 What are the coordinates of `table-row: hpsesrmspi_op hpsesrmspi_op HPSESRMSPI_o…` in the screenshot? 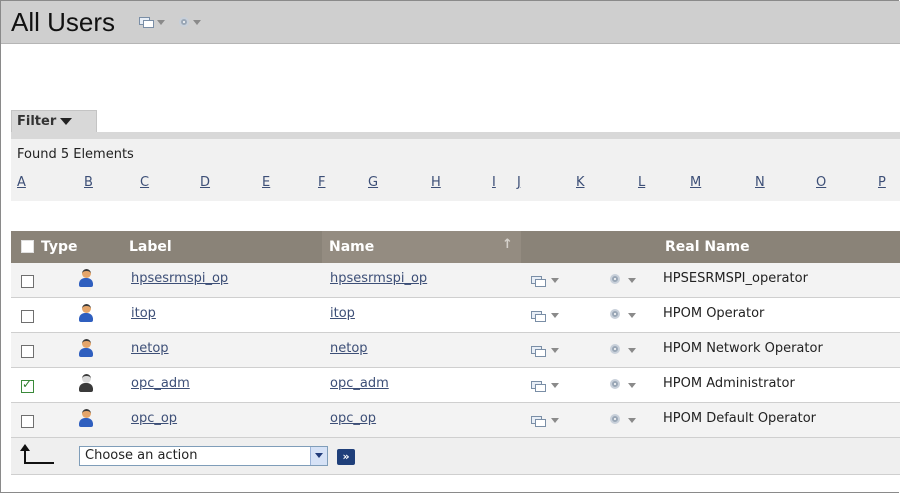 It's located at (455, 280).